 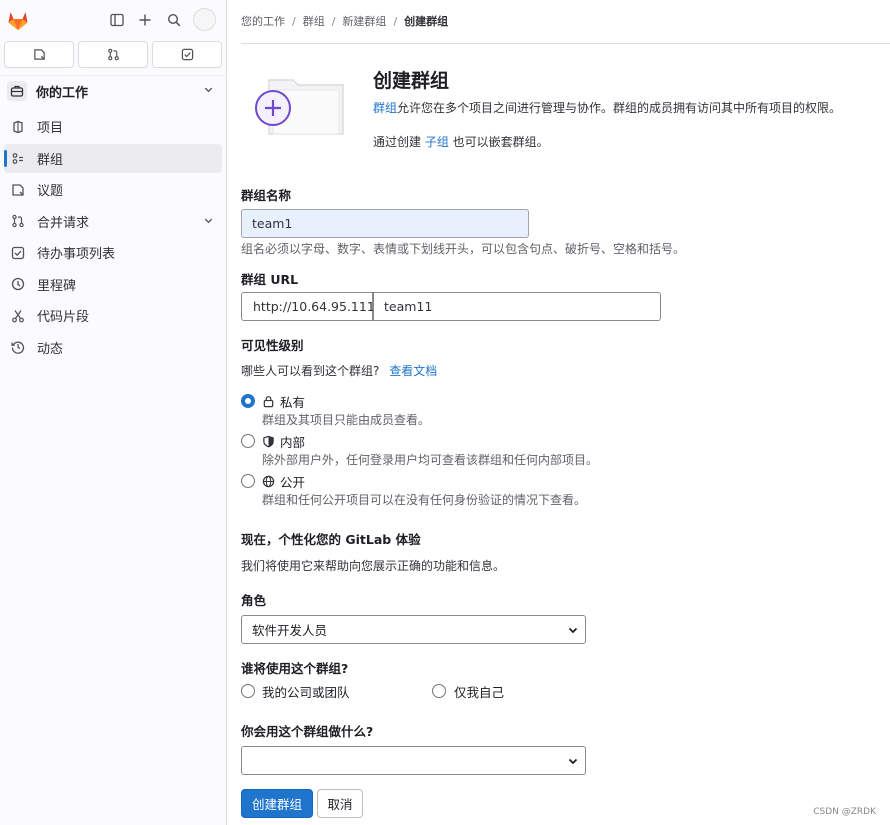 What do you see at coordinates (296, 105) in the screenshot?
I see `create-group-illustration` at bounding box center [296, 105].